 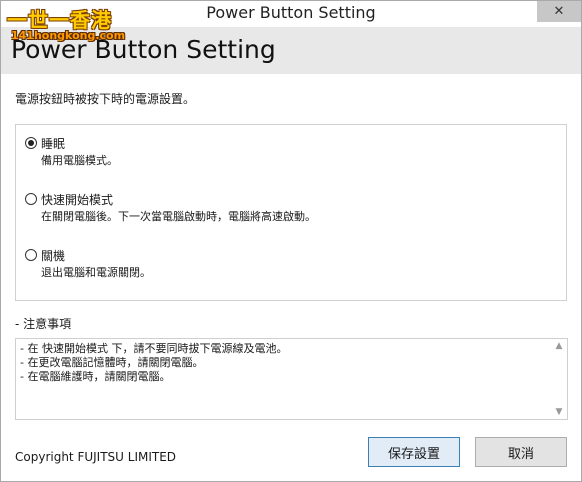 I want to click on option-label: 快速開始模式, so click(x=77, y=200).